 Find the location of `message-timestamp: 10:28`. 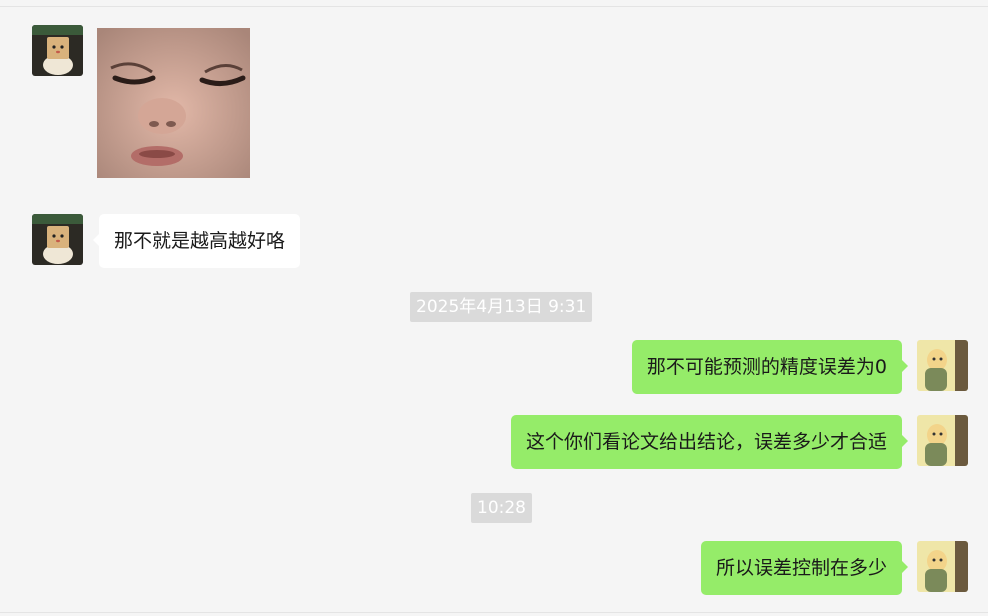

message-timestamp: 10:28 is located at coordinates (501, 508).